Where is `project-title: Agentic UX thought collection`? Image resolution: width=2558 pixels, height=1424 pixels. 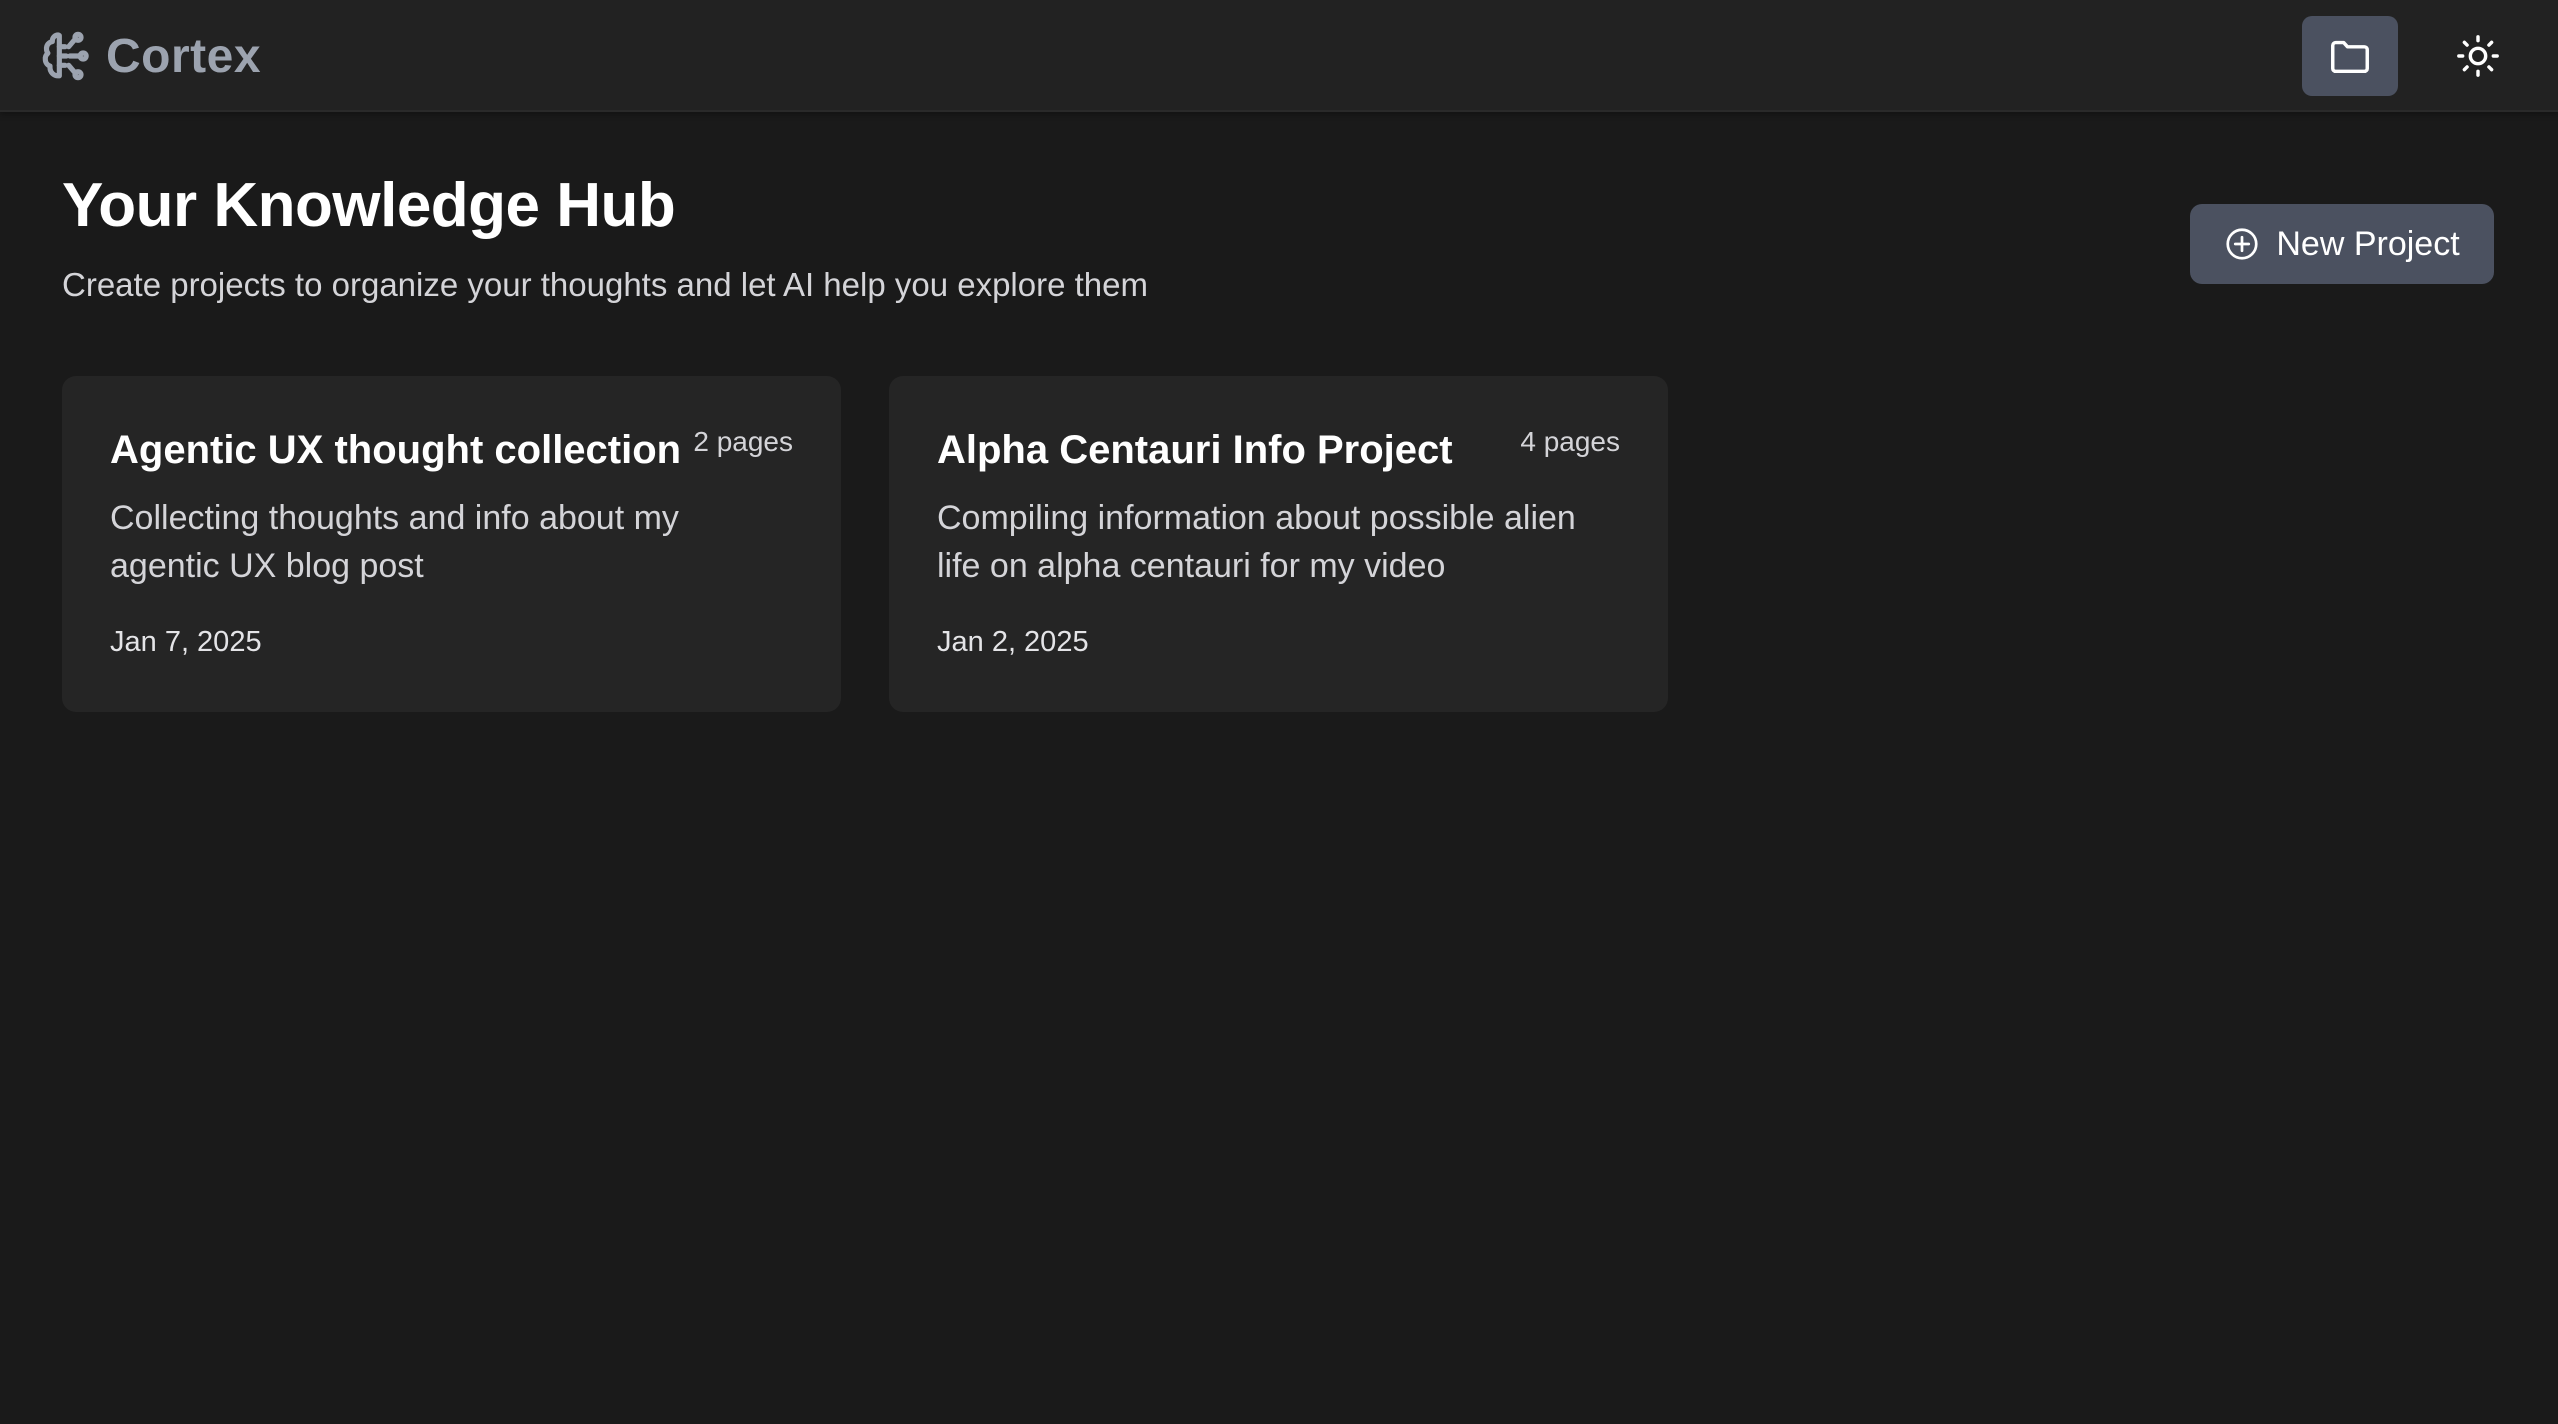 project-title: Agentic UX thought collection is located at coordinates (396, 450).